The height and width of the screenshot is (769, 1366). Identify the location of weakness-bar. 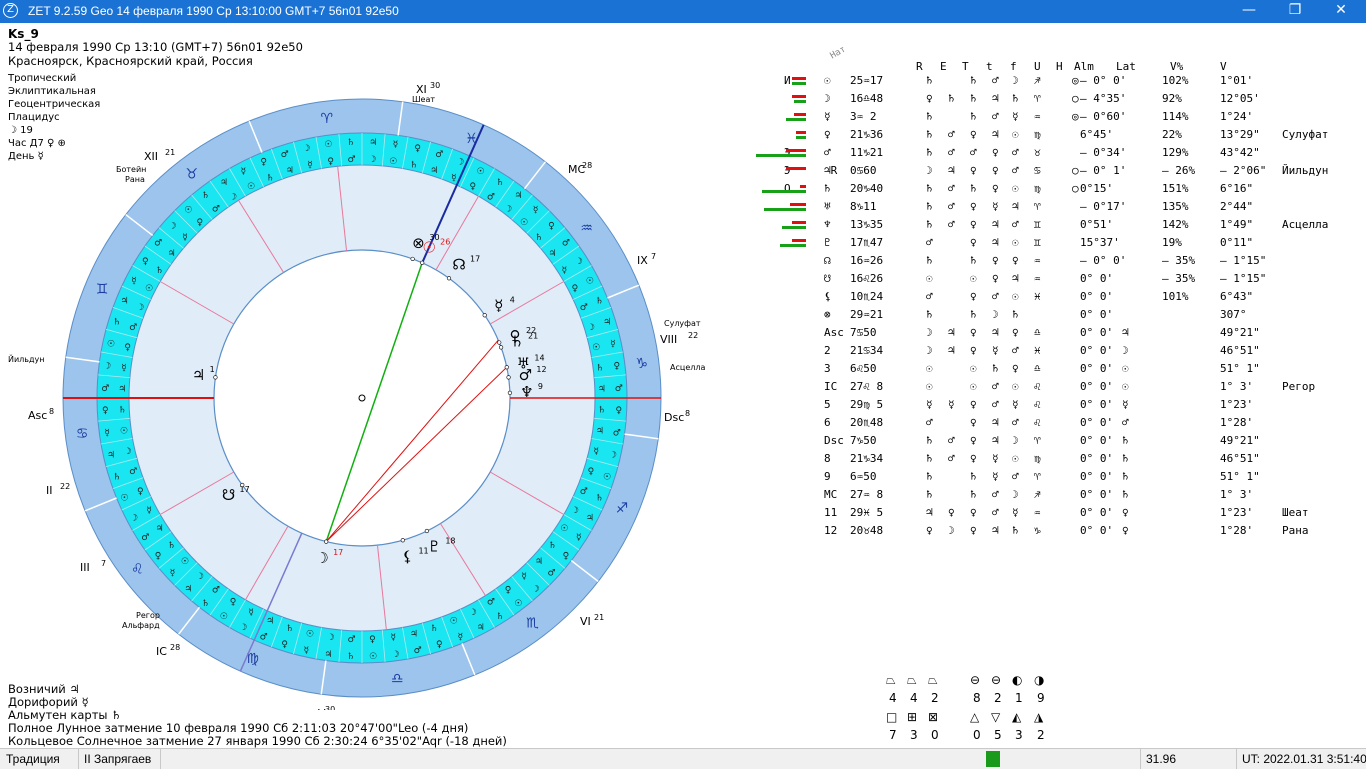
(798, 204).